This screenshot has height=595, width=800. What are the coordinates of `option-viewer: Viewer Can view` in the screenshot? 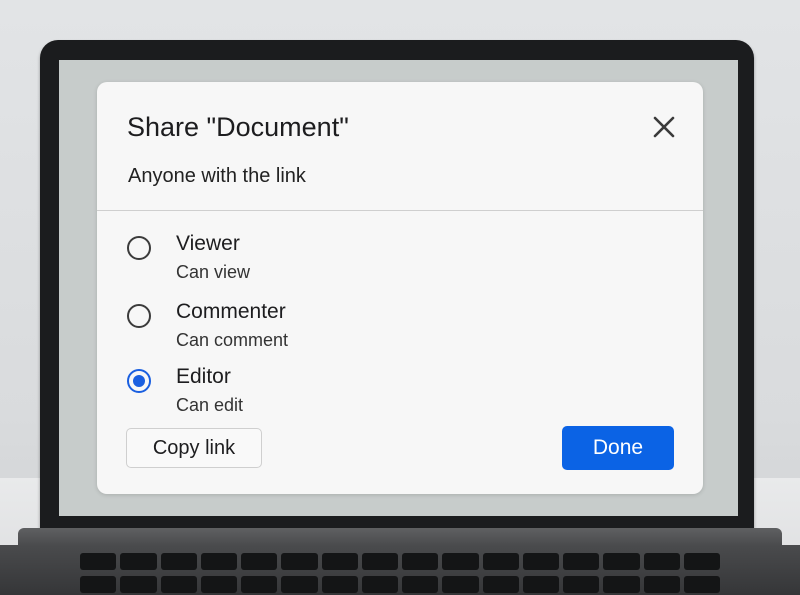 It's located at (277, 260).